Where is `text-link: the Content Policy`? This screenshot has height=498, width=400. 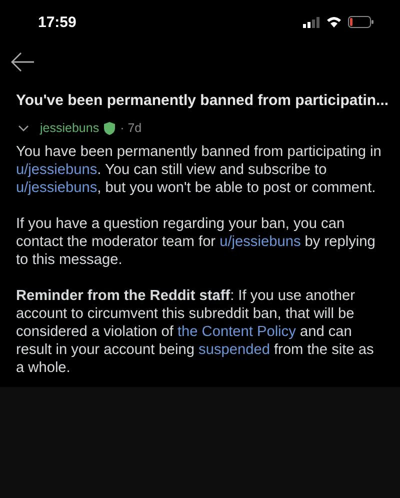
text-link: the Content Policy is located at coordinates (236, 332).